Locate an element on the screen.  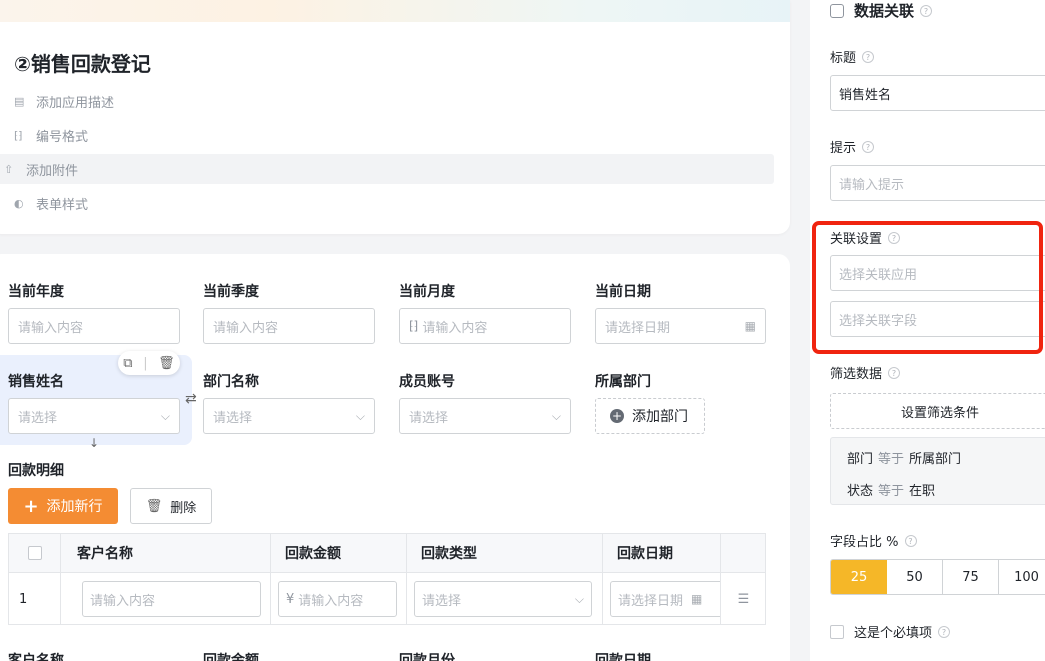
ratio-option-75: 75 is located at coordinates (971, 577).